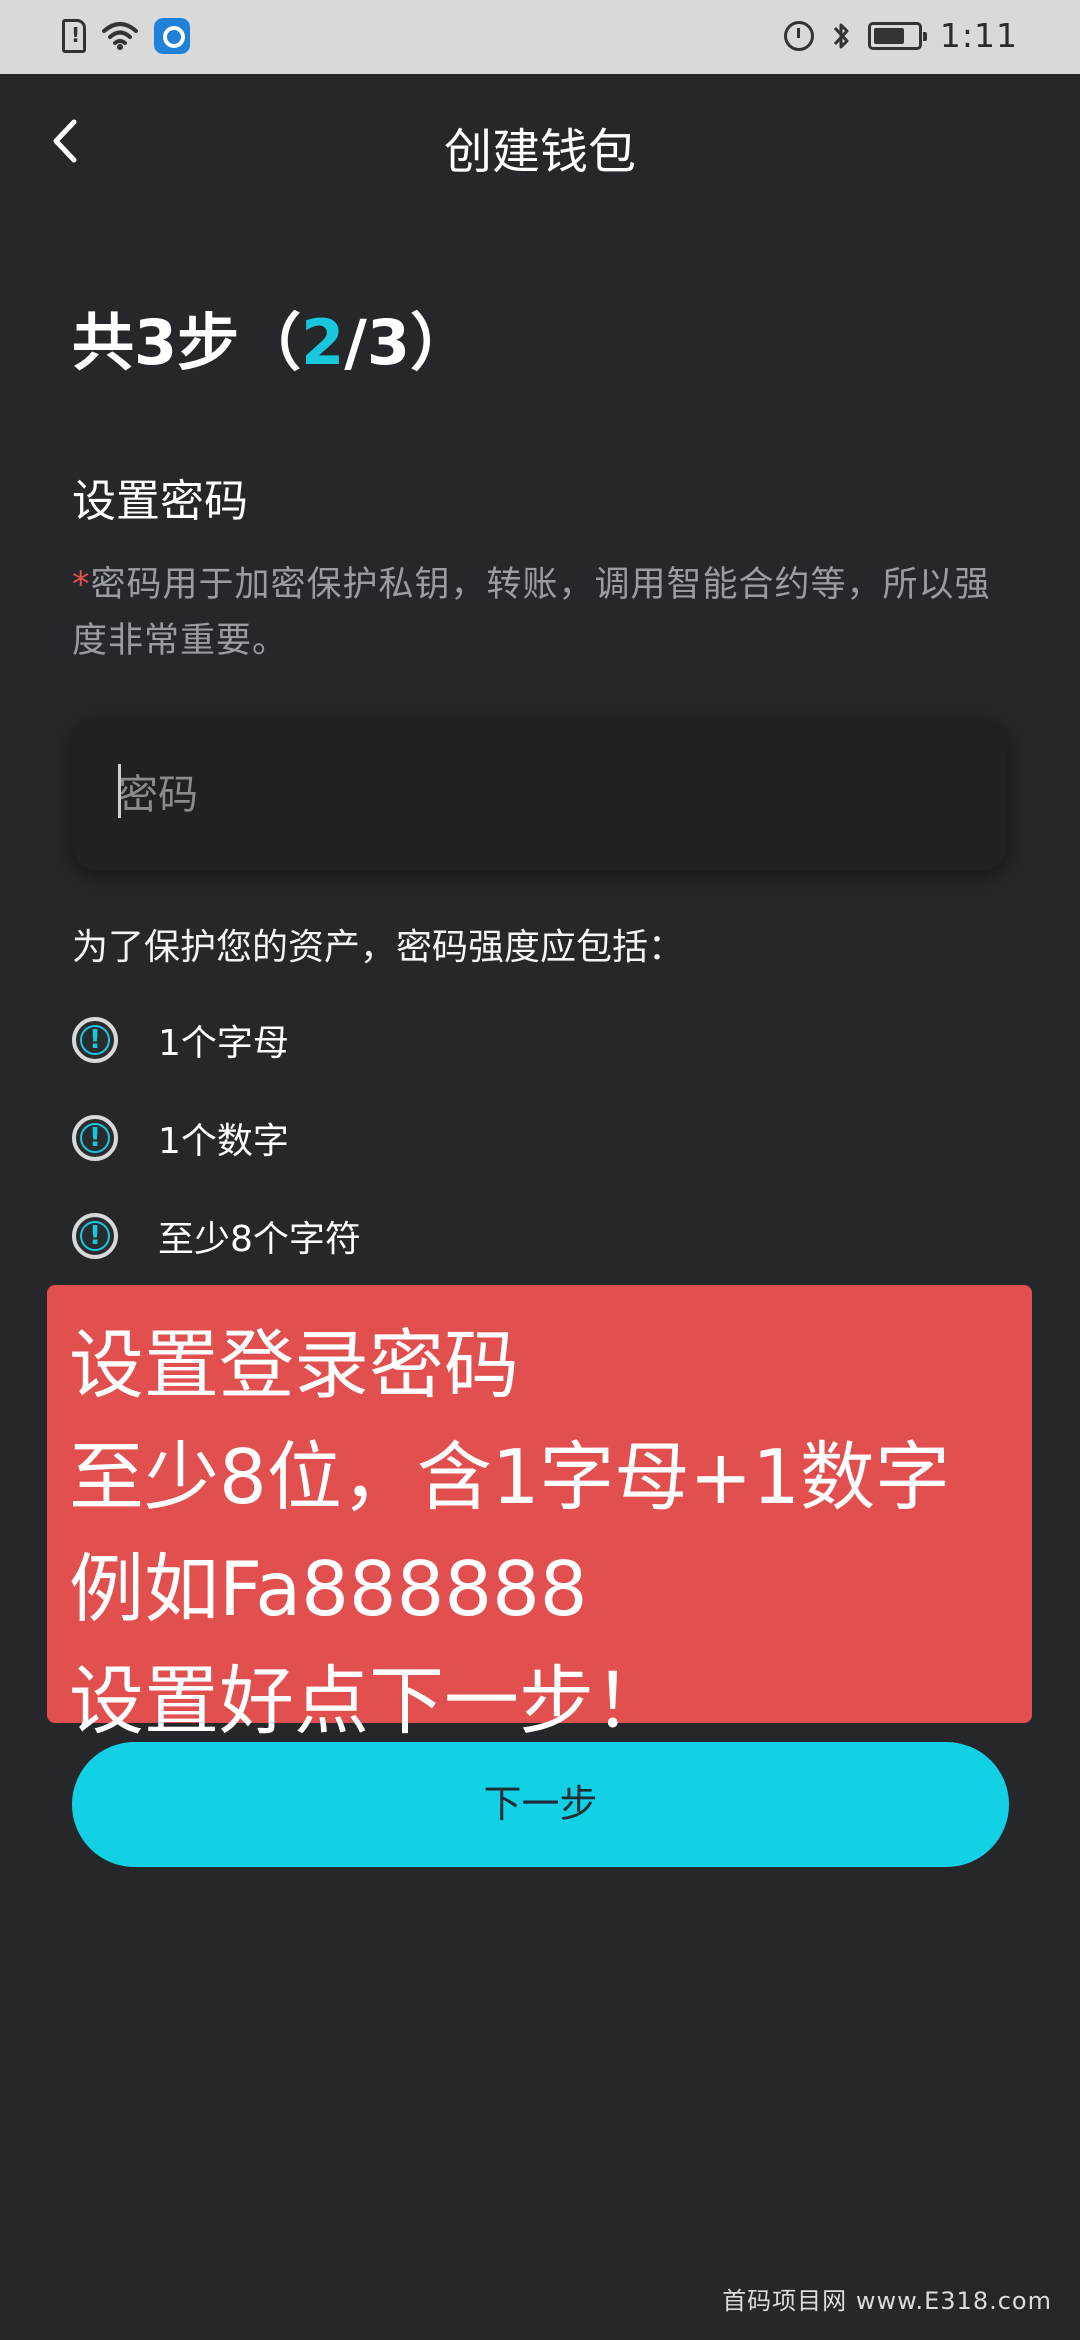  I want to click on top-app-bar: 创建钱包, so click(540, 144).